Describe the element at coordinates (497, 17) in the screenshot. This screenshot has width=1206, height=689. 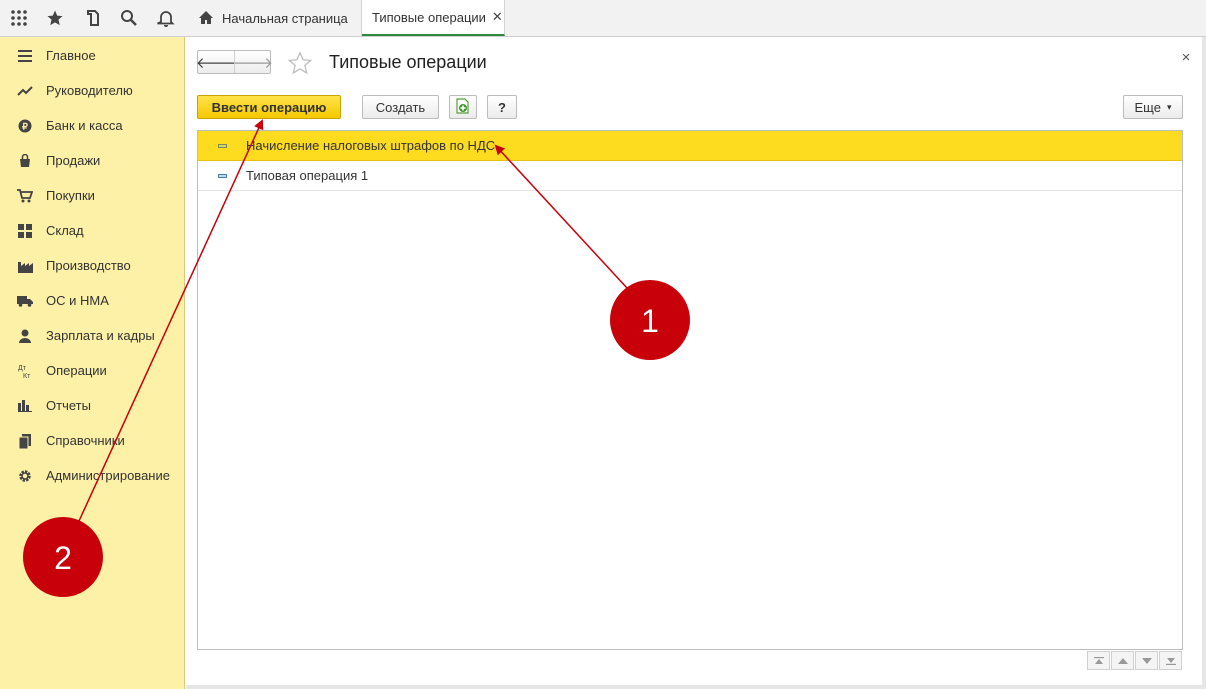
I see `close-tab-icon: ✕` at that location.